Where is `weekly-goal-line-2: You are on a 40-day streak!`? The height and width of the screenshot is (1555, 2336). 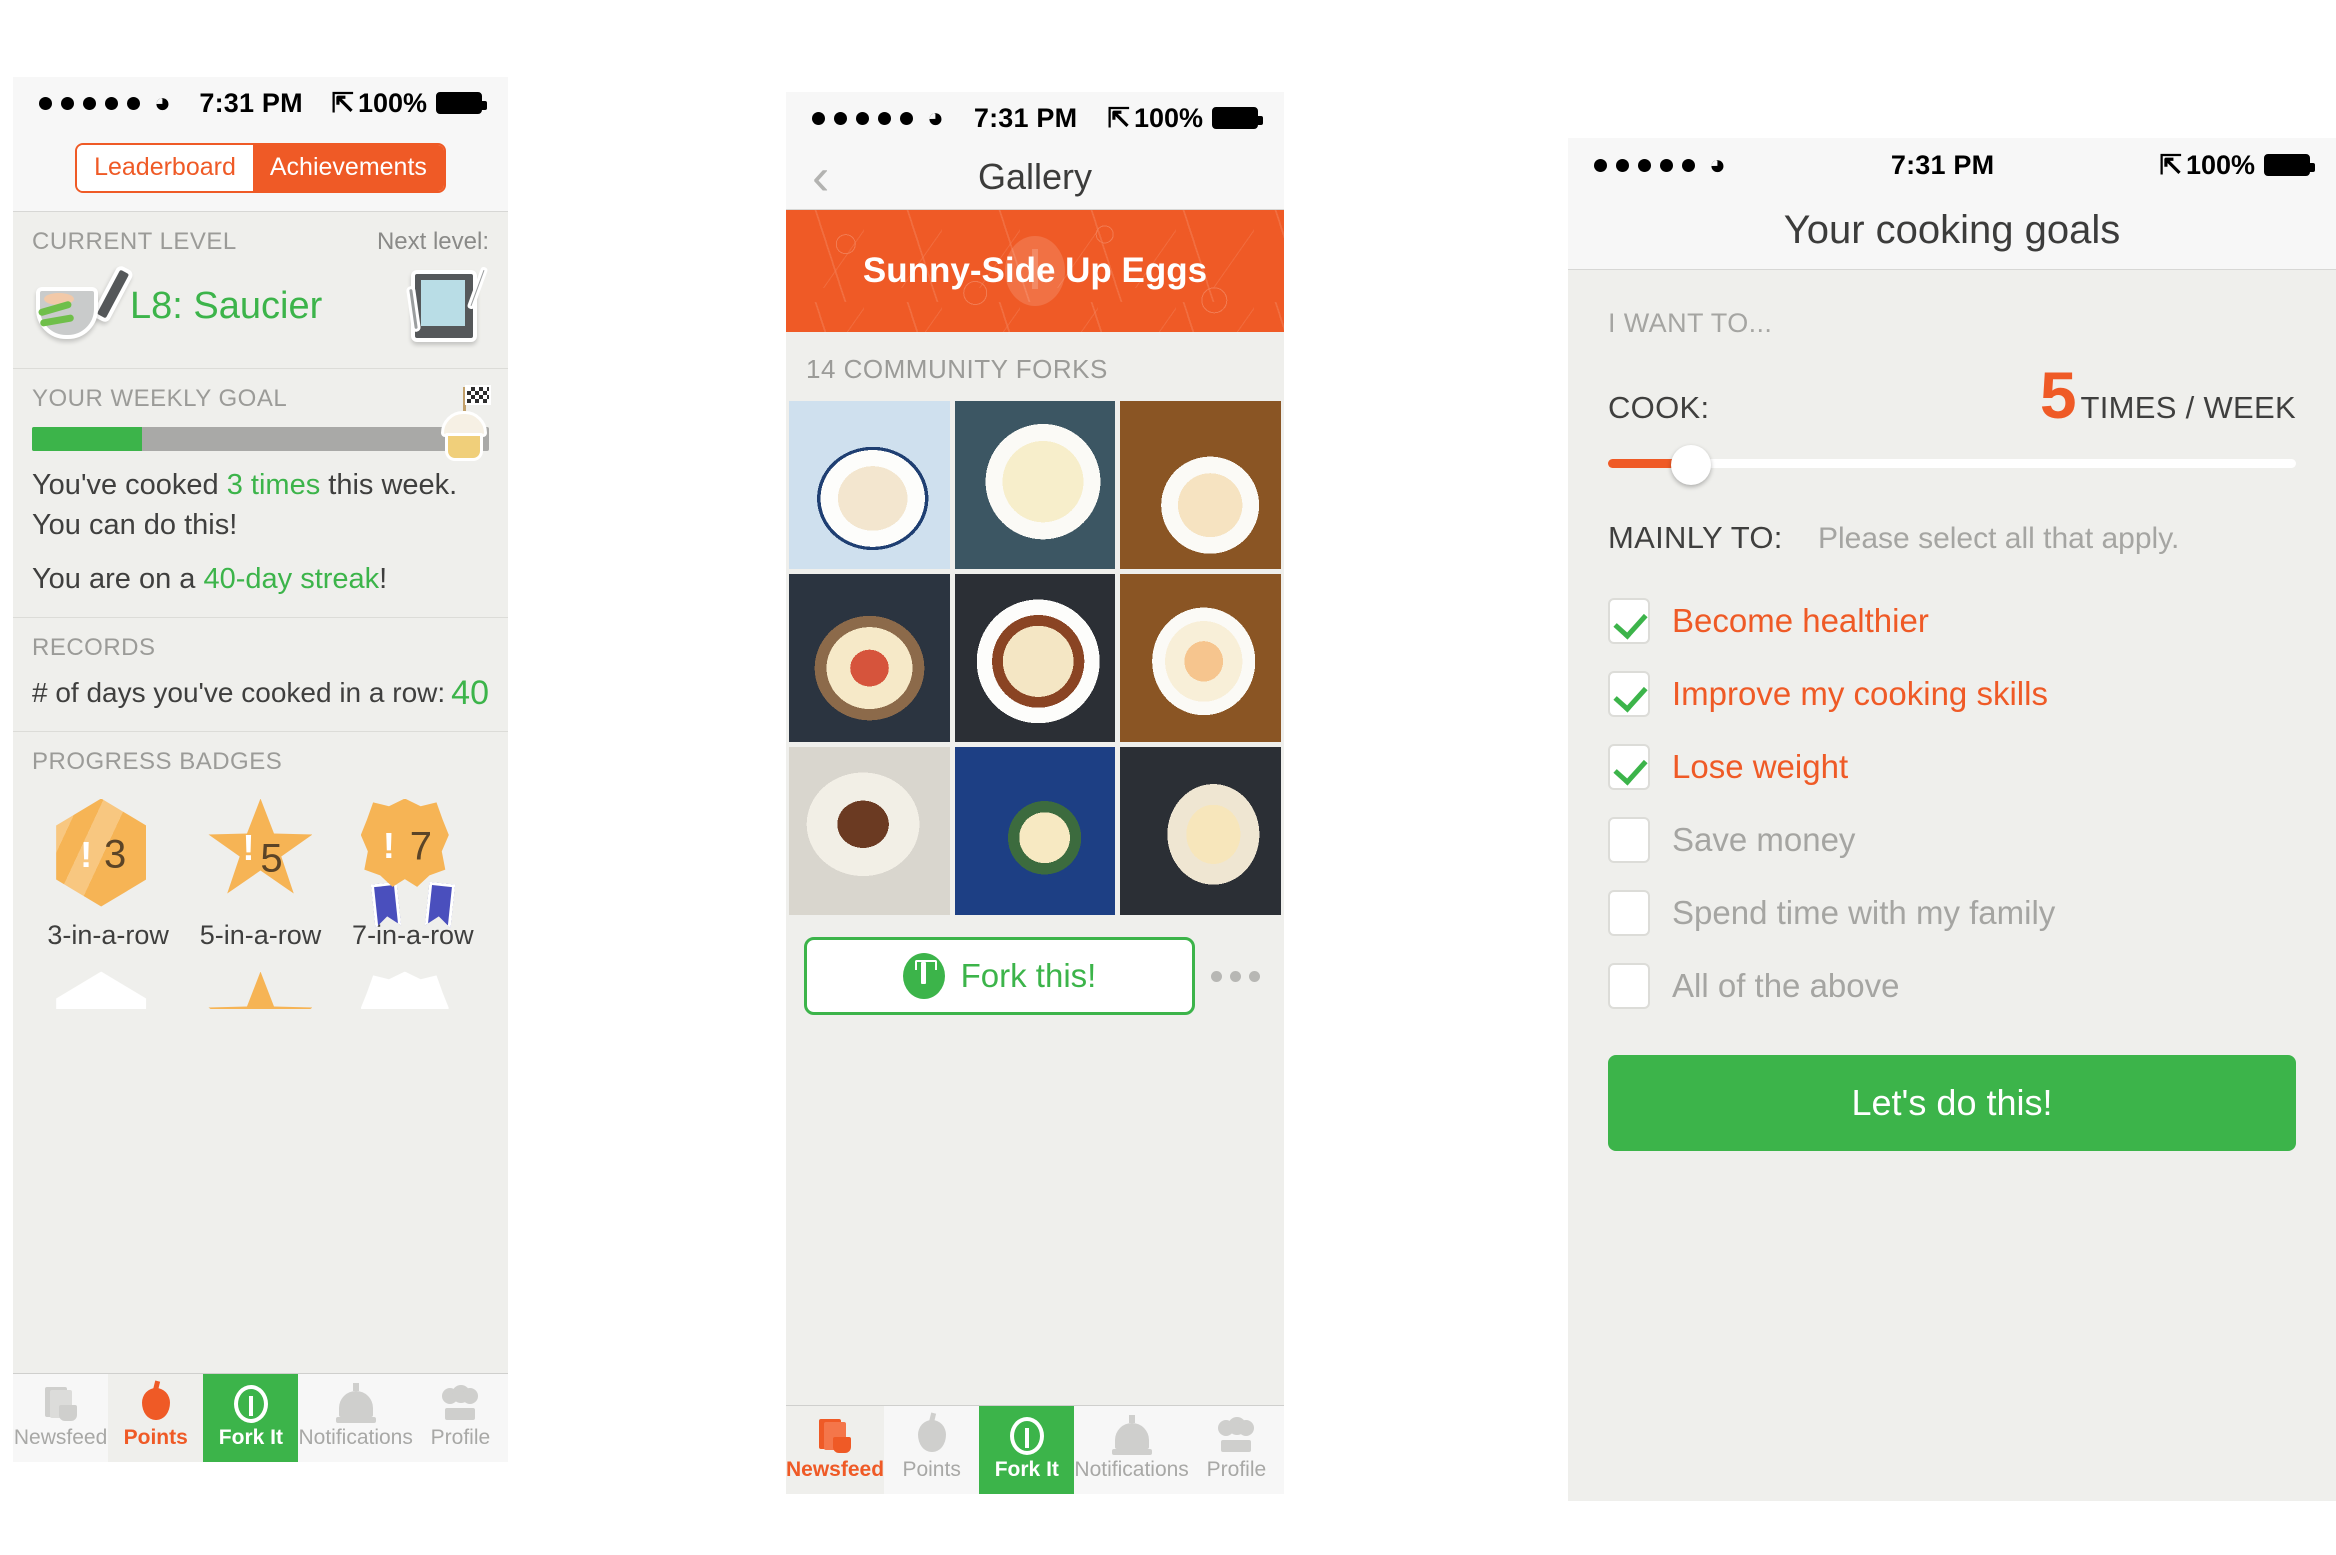 weekly-goal-line-2: You are on a 40-day streak! is located at coordinates (260, 579).